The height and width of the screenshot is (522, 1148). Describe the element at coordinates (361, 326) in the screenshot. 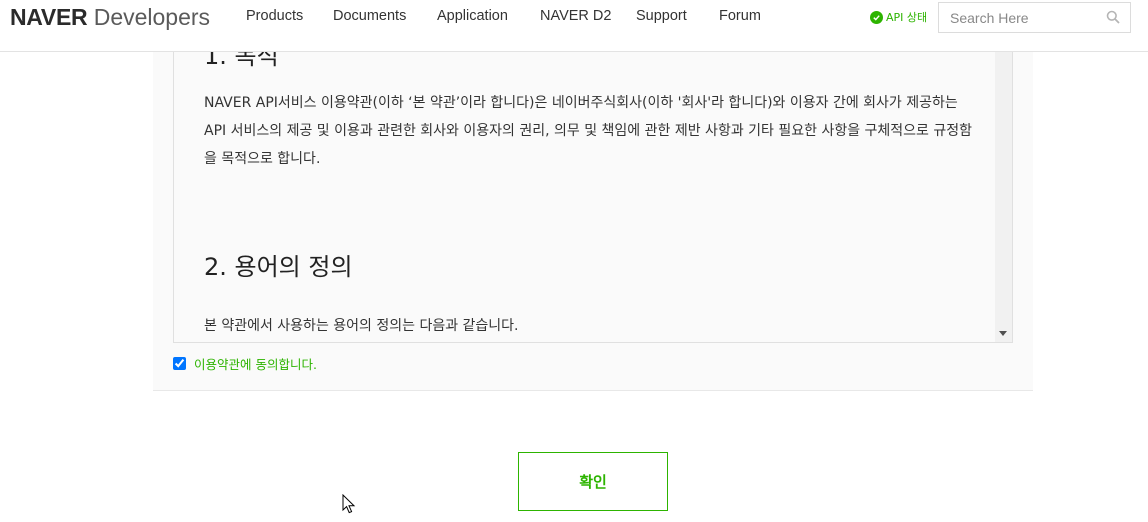

I see `terms-definitions-text: 본 약관에서 사용하는 용어의 정의는 다음과 같습니다.` at that location.